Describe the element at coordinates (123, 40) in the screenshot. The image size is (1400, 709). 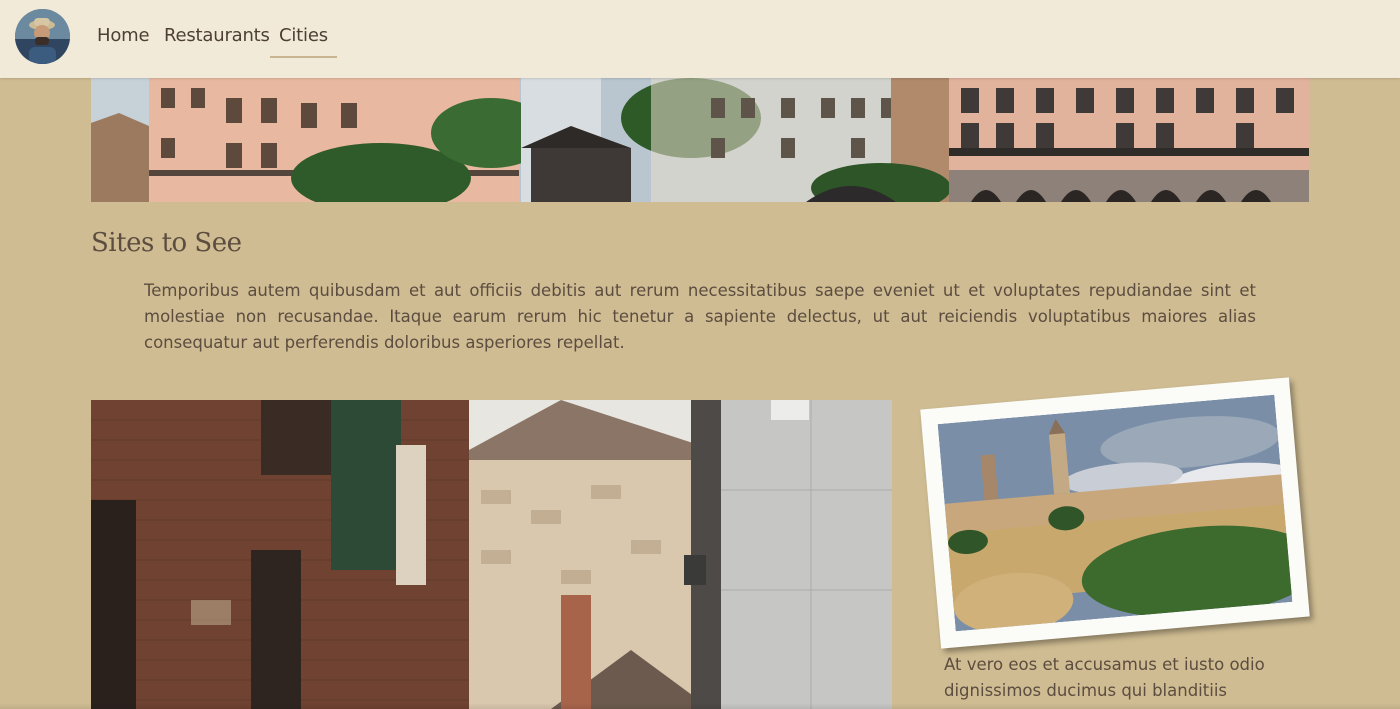
I see `nav-link-home: Home` at that location.